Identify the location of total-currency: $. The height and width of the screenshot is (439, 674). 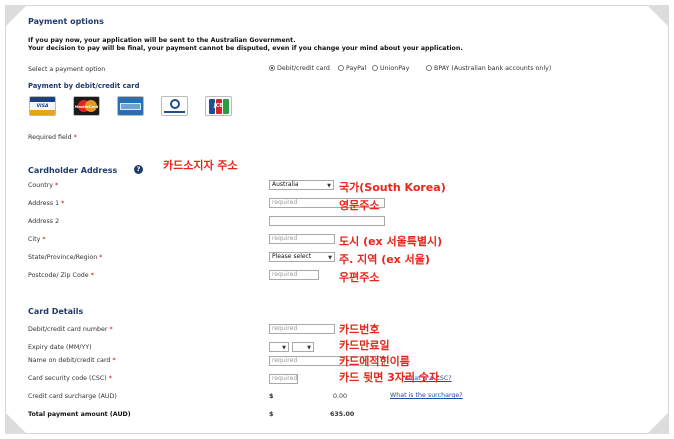
(271, 414).